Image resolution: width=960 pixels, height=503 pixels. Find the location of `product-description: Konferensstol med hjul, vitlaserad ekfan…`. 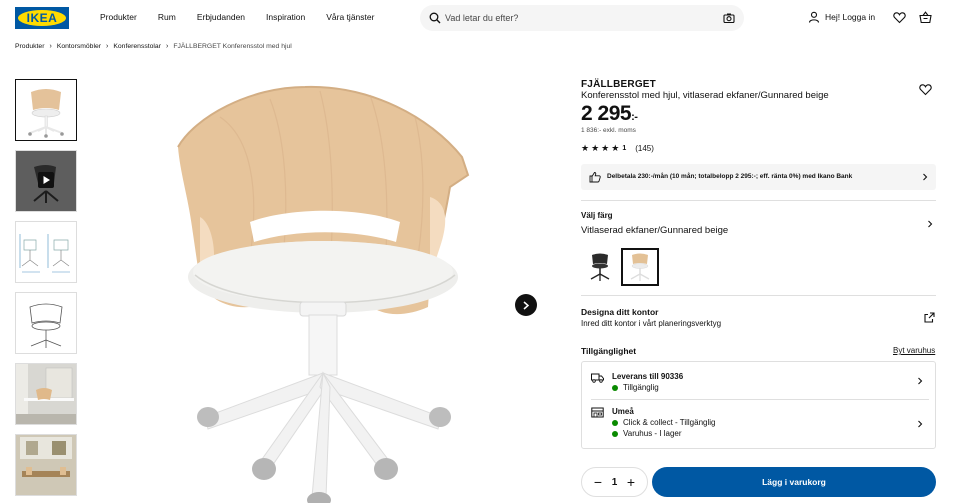

product-description: Konferensstol med hjul, vitlaserad ekfan… is located at coordinates (705, 95).